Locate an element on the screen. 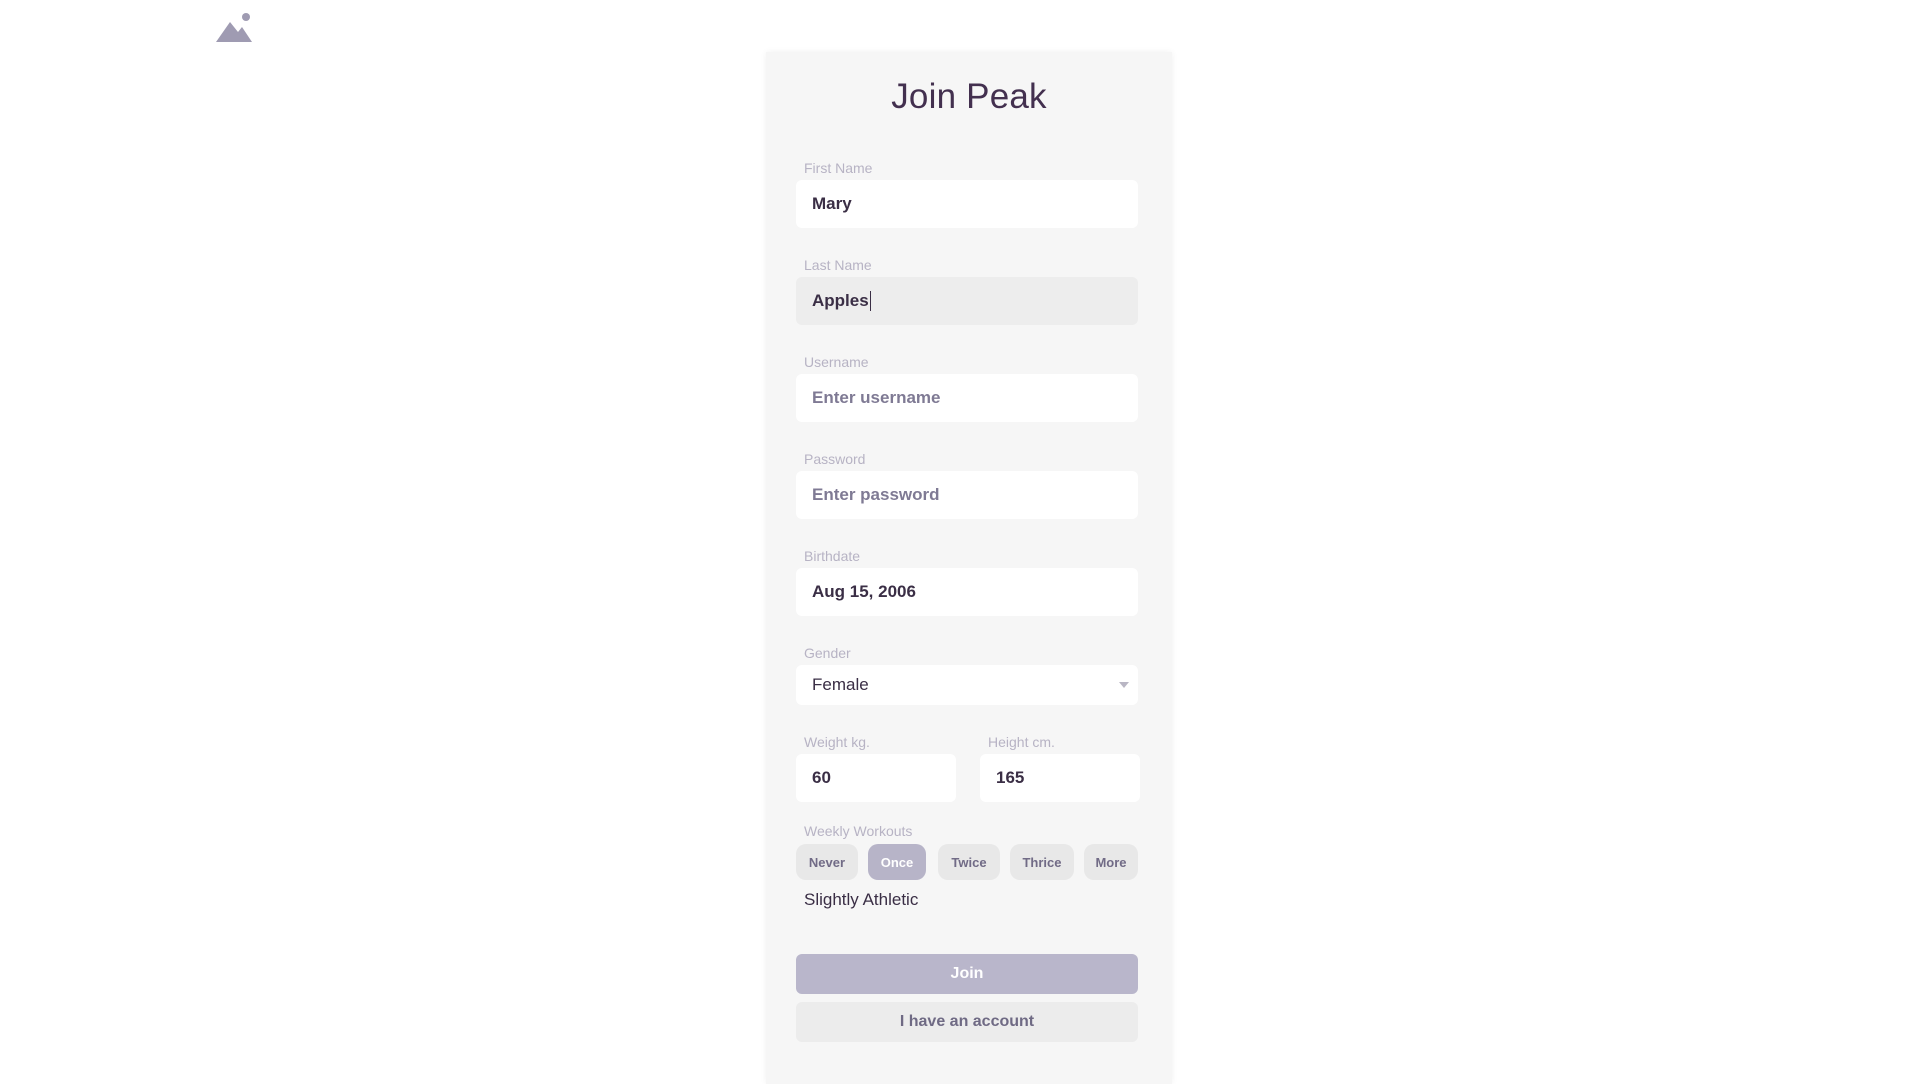 The image size is (1920, 1084). password-field: Enter password is located at coordinates (967, 495).